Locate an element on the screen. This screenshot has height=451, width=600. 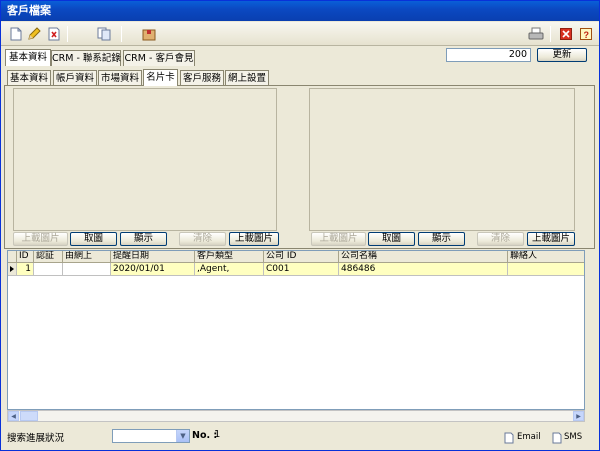
col-header-online: 由網上 is located at coordinates (87, 257).